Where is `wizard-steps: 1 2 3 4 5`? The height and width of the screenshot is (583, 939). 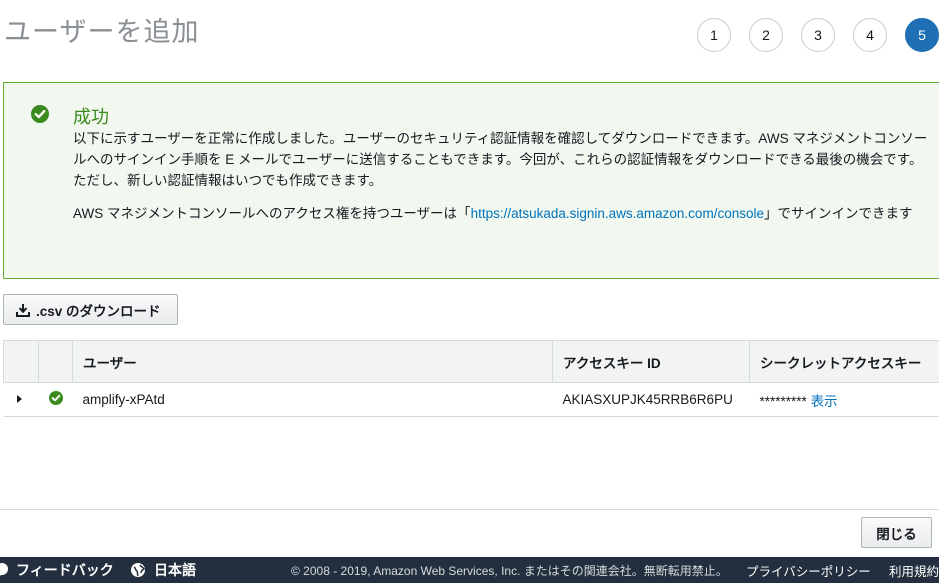 wizard-steps: 1 2 3 4 5 is located at coordinates (818, 35).